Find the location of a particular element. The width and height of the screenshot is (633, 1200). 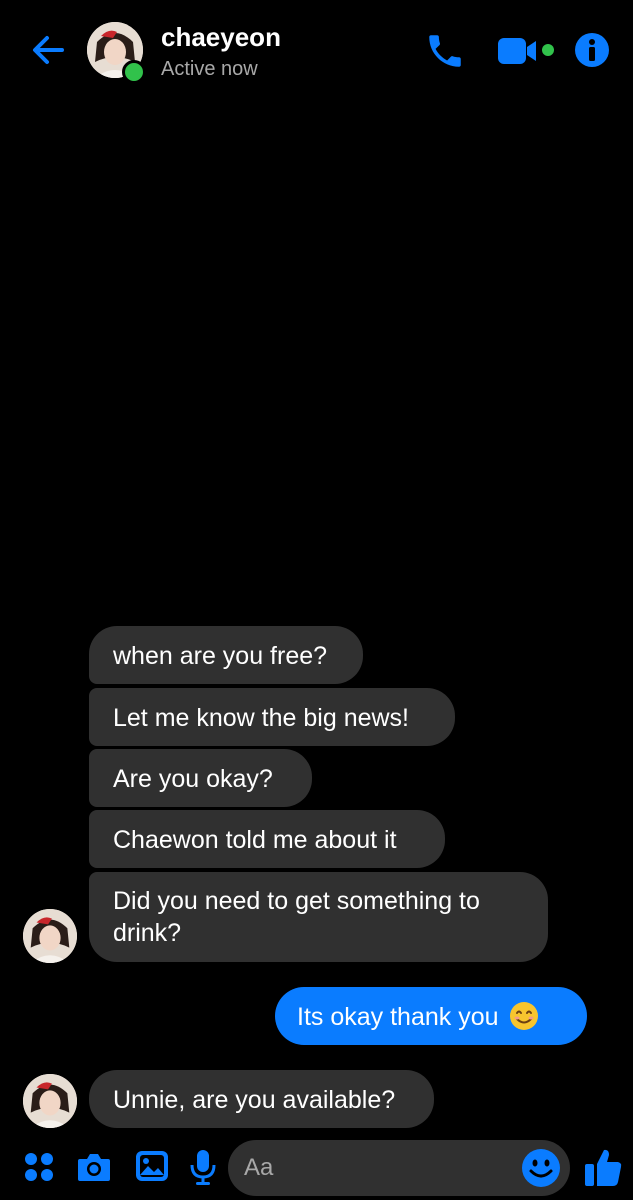

arrow-left-icon is located at coordinates (48, 50).